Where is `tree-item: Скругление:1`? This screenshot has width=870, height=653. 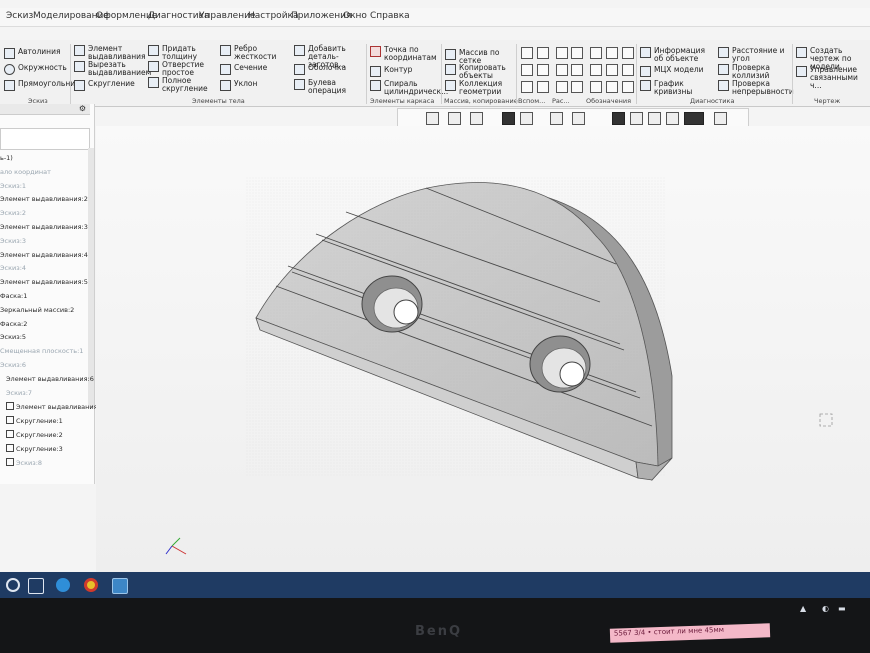 tree-item: Скругление:1 is located at coordinates (34, 420).